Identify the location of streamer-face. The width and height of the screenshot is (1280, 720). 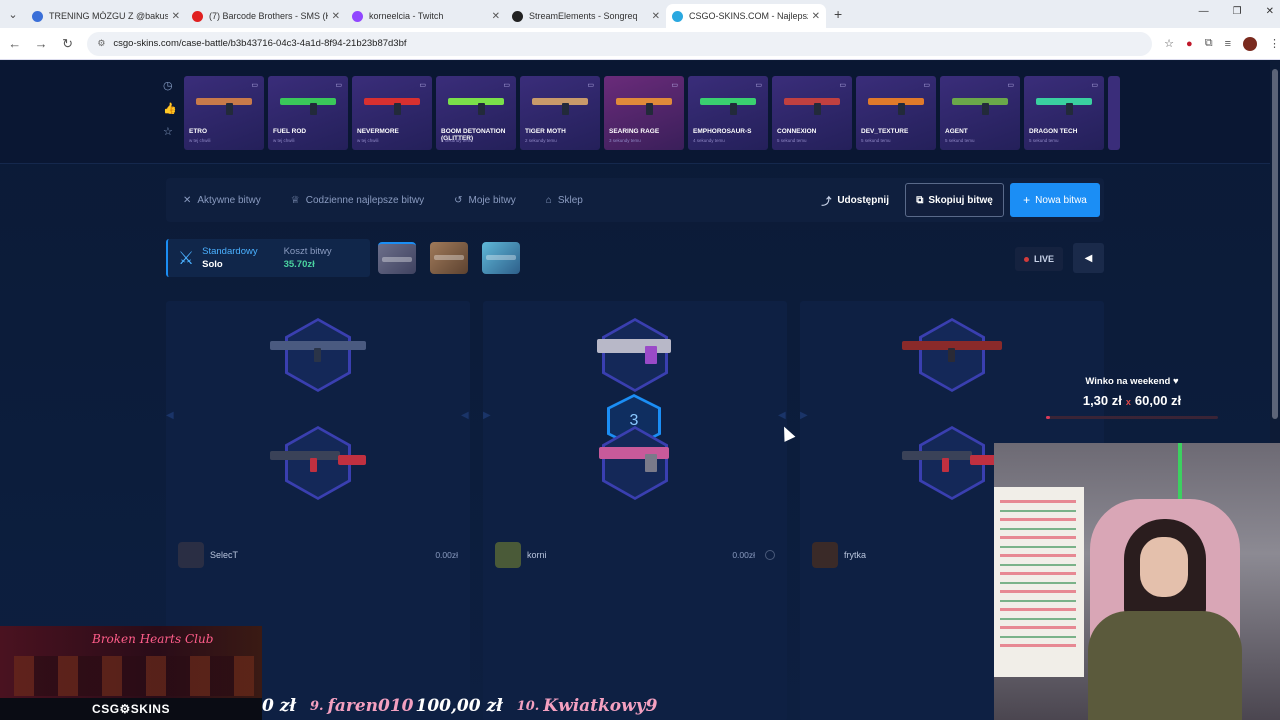
(1164, 567).